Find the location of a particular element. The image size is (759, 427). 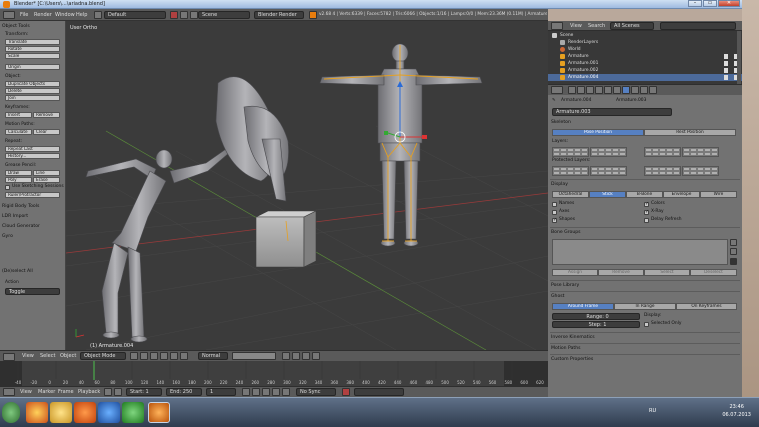

scale-button: Scale is located at coordinates (32, 56).